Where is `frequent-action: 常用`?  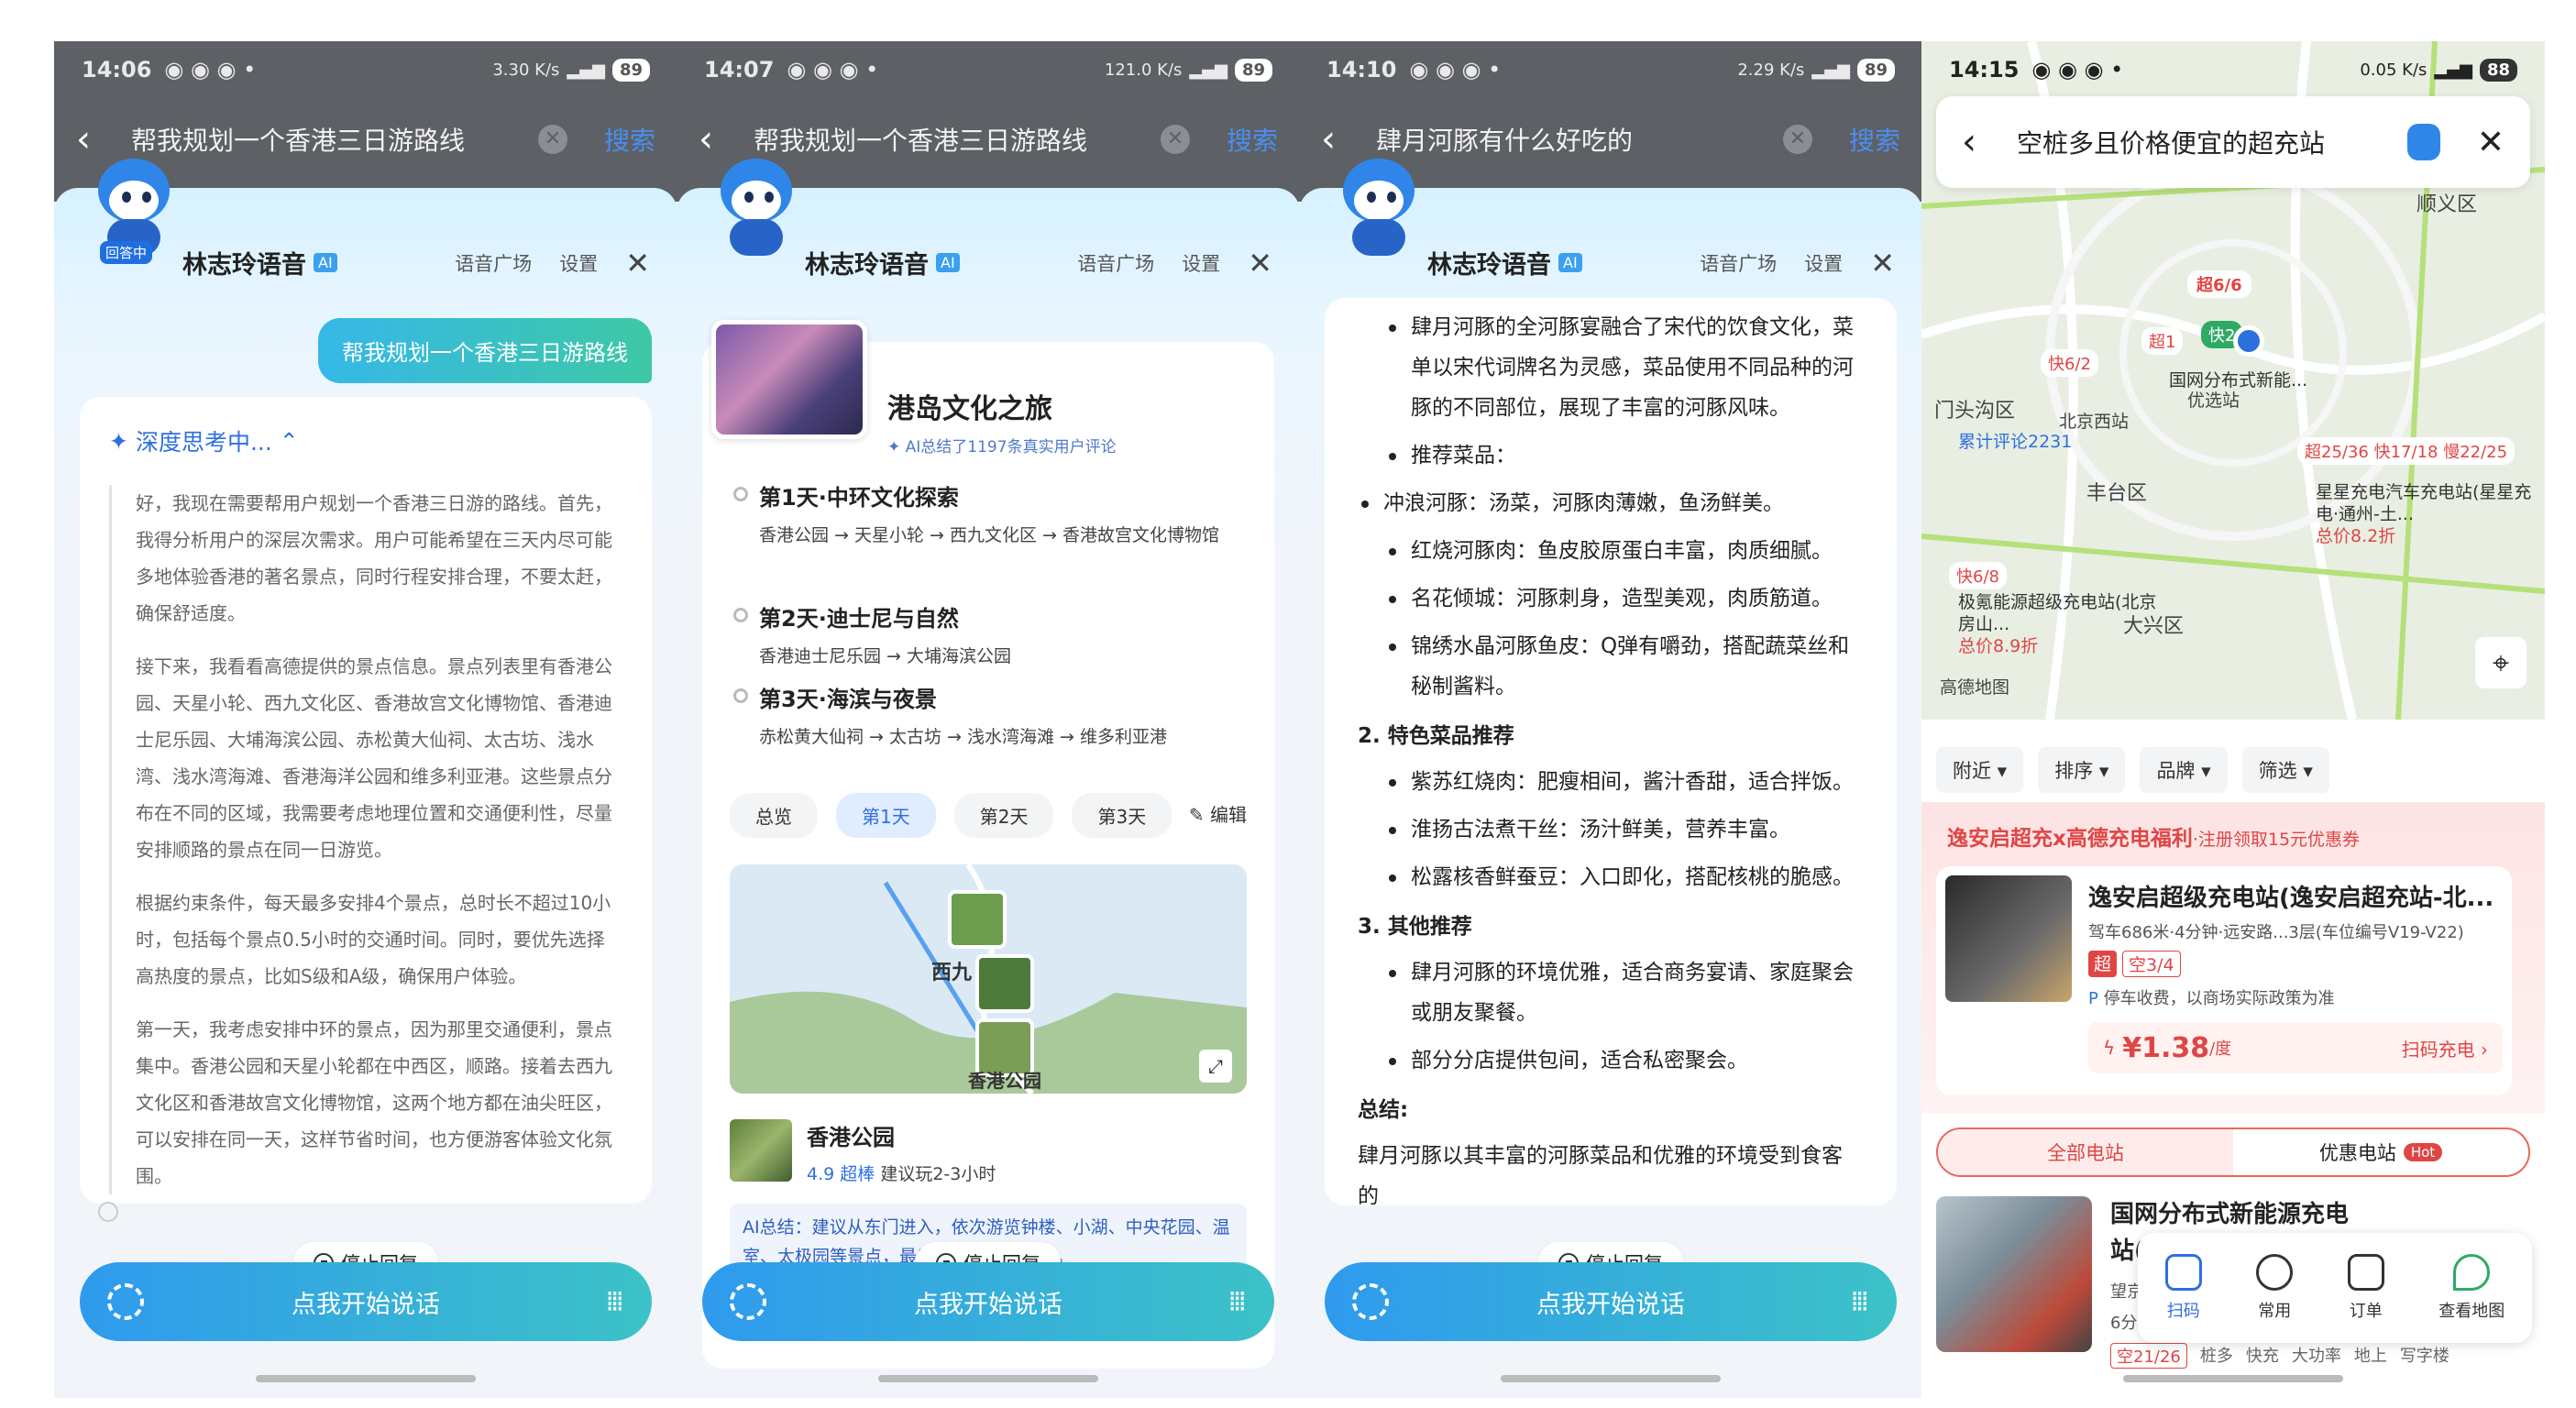
frequent-action: 常用 is located at coordinates (2275, 1288).